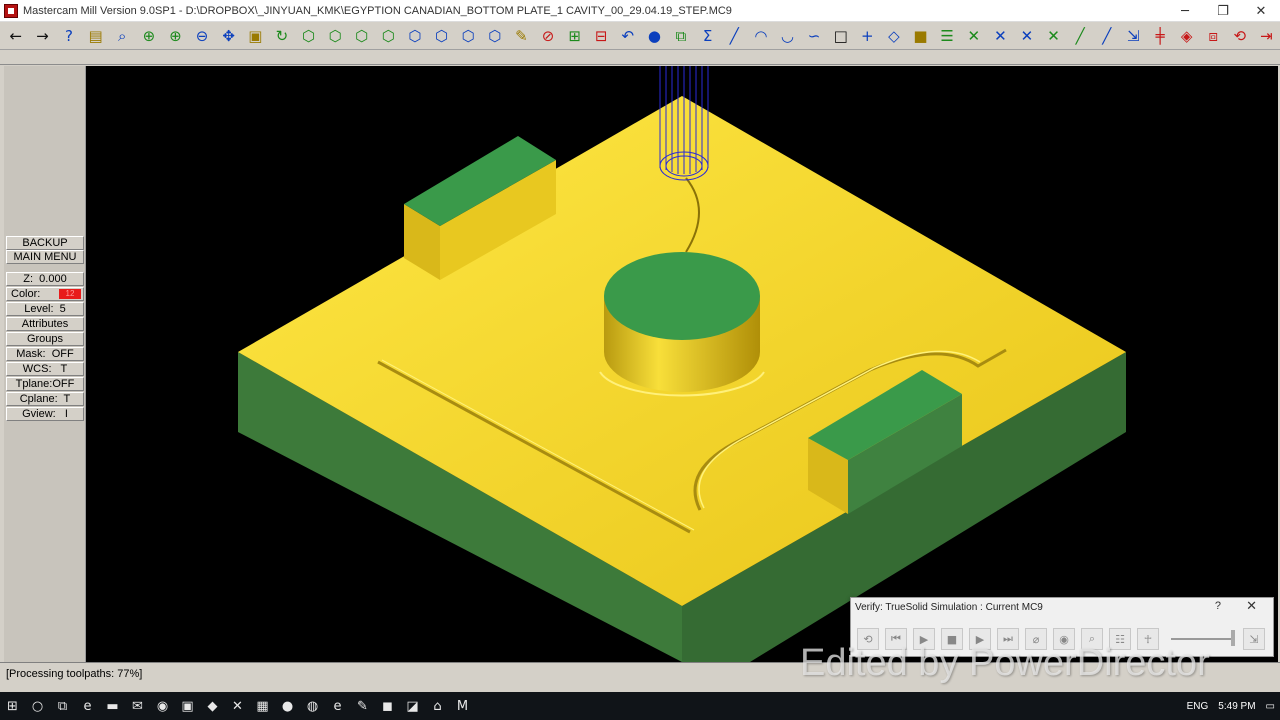  What do you see at coordinates (947, 36) in the screenshot?
I see `levels-icon: ☰` at bounding box center [947, 36].